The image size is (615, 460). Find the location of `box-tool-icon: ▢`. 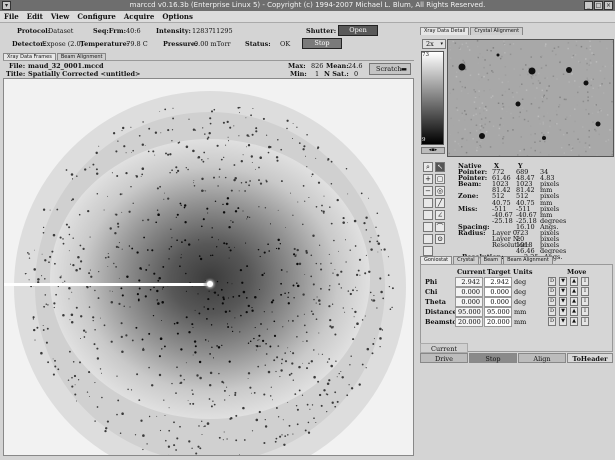

box-tool-icon: ▢ is located at coordinates (440, 179).